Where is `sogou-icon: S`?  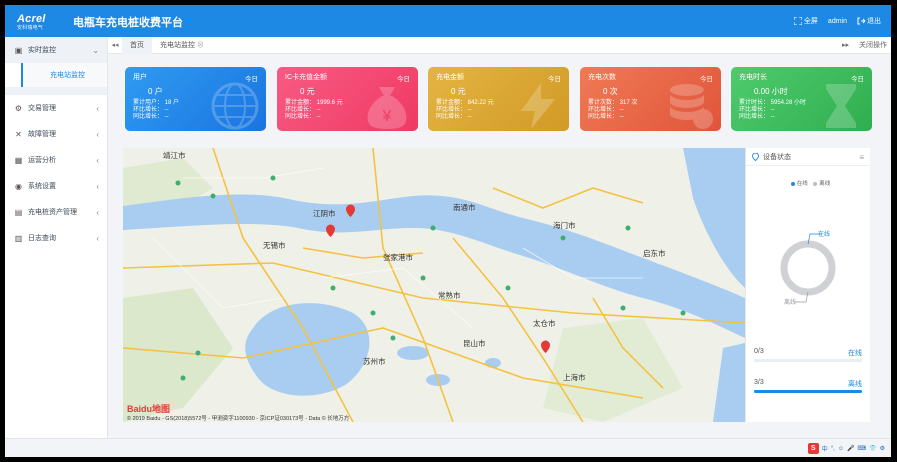 sogou-icon: S is located at coordinates (813, 448).